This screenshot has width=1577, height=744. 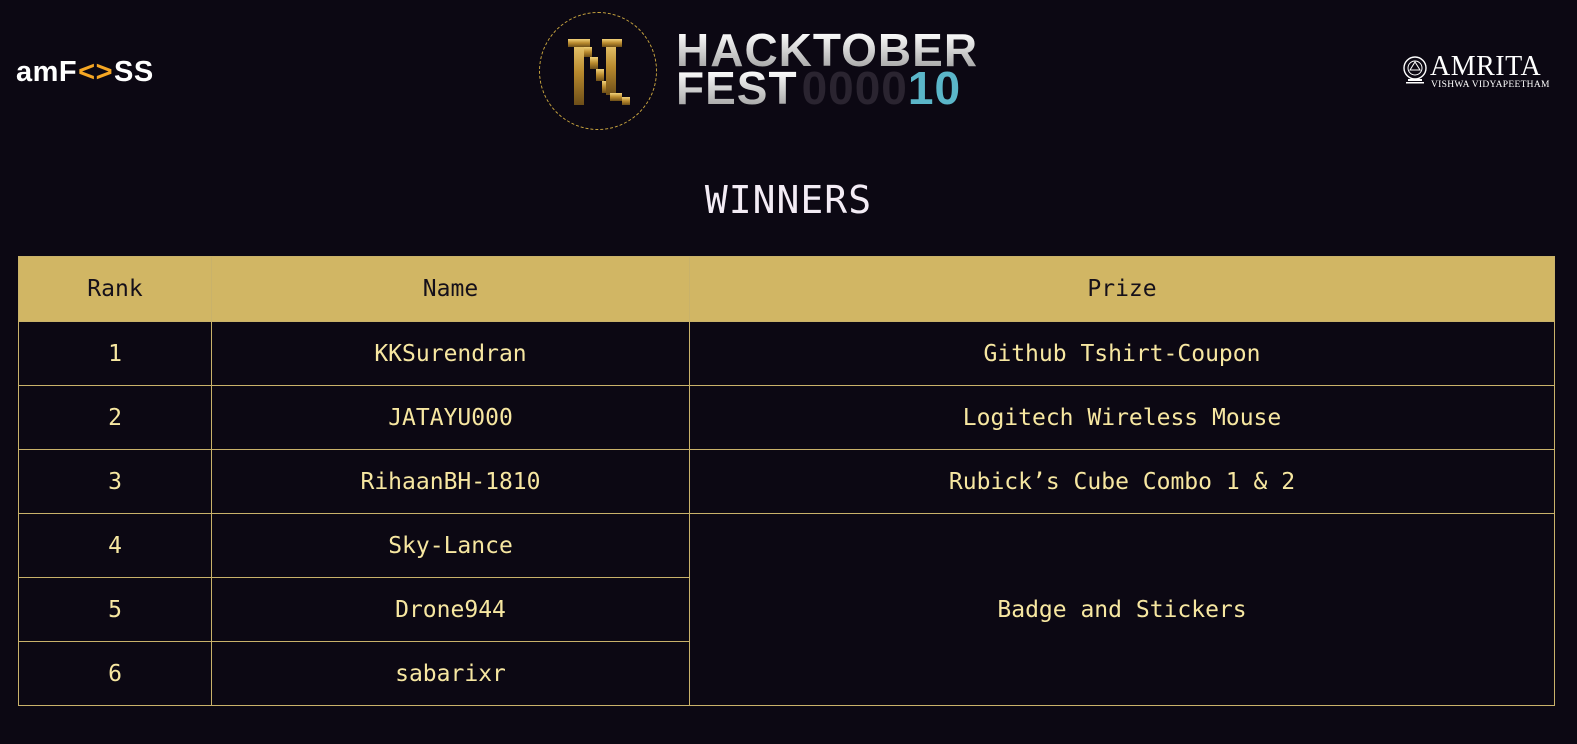 I want to click on hacktoberfest-number: 10, so click(x=934, y=88).